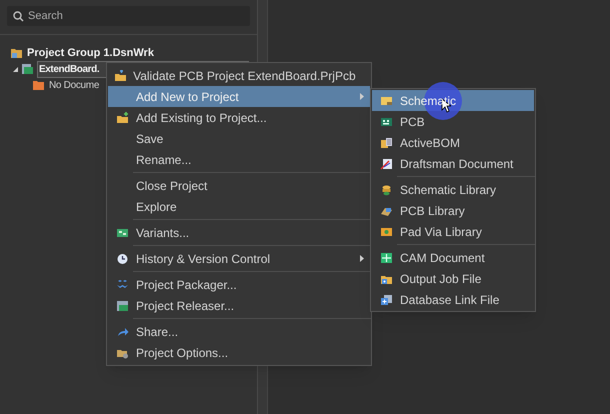 Image resolution: width=610 pixels, height=414 pixels. I want to click on search-field: Search, so click(128, 16).